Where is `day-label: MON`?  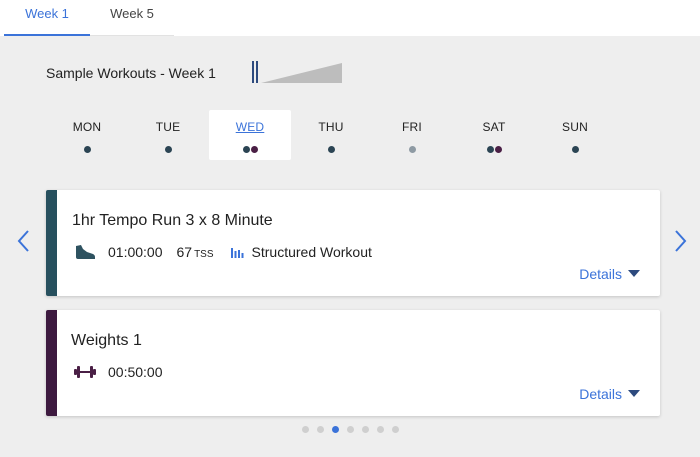
day-label: MON is located at coordinates (87, 127).